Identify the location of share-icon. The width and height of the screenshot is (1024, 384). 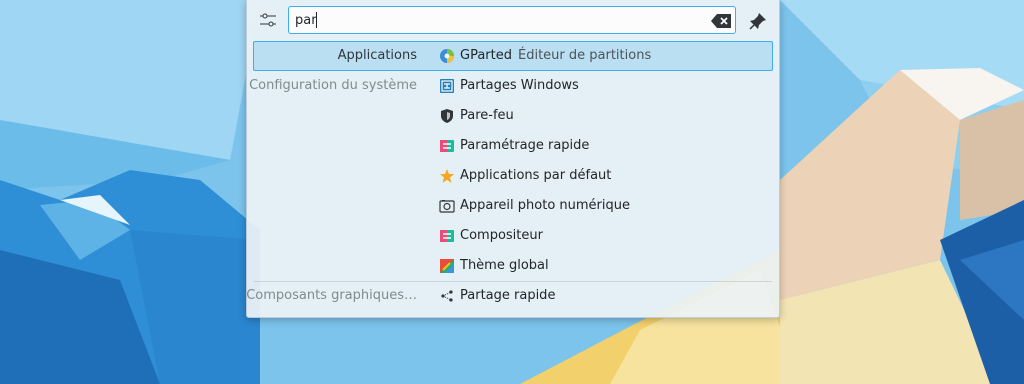
(447, 296).